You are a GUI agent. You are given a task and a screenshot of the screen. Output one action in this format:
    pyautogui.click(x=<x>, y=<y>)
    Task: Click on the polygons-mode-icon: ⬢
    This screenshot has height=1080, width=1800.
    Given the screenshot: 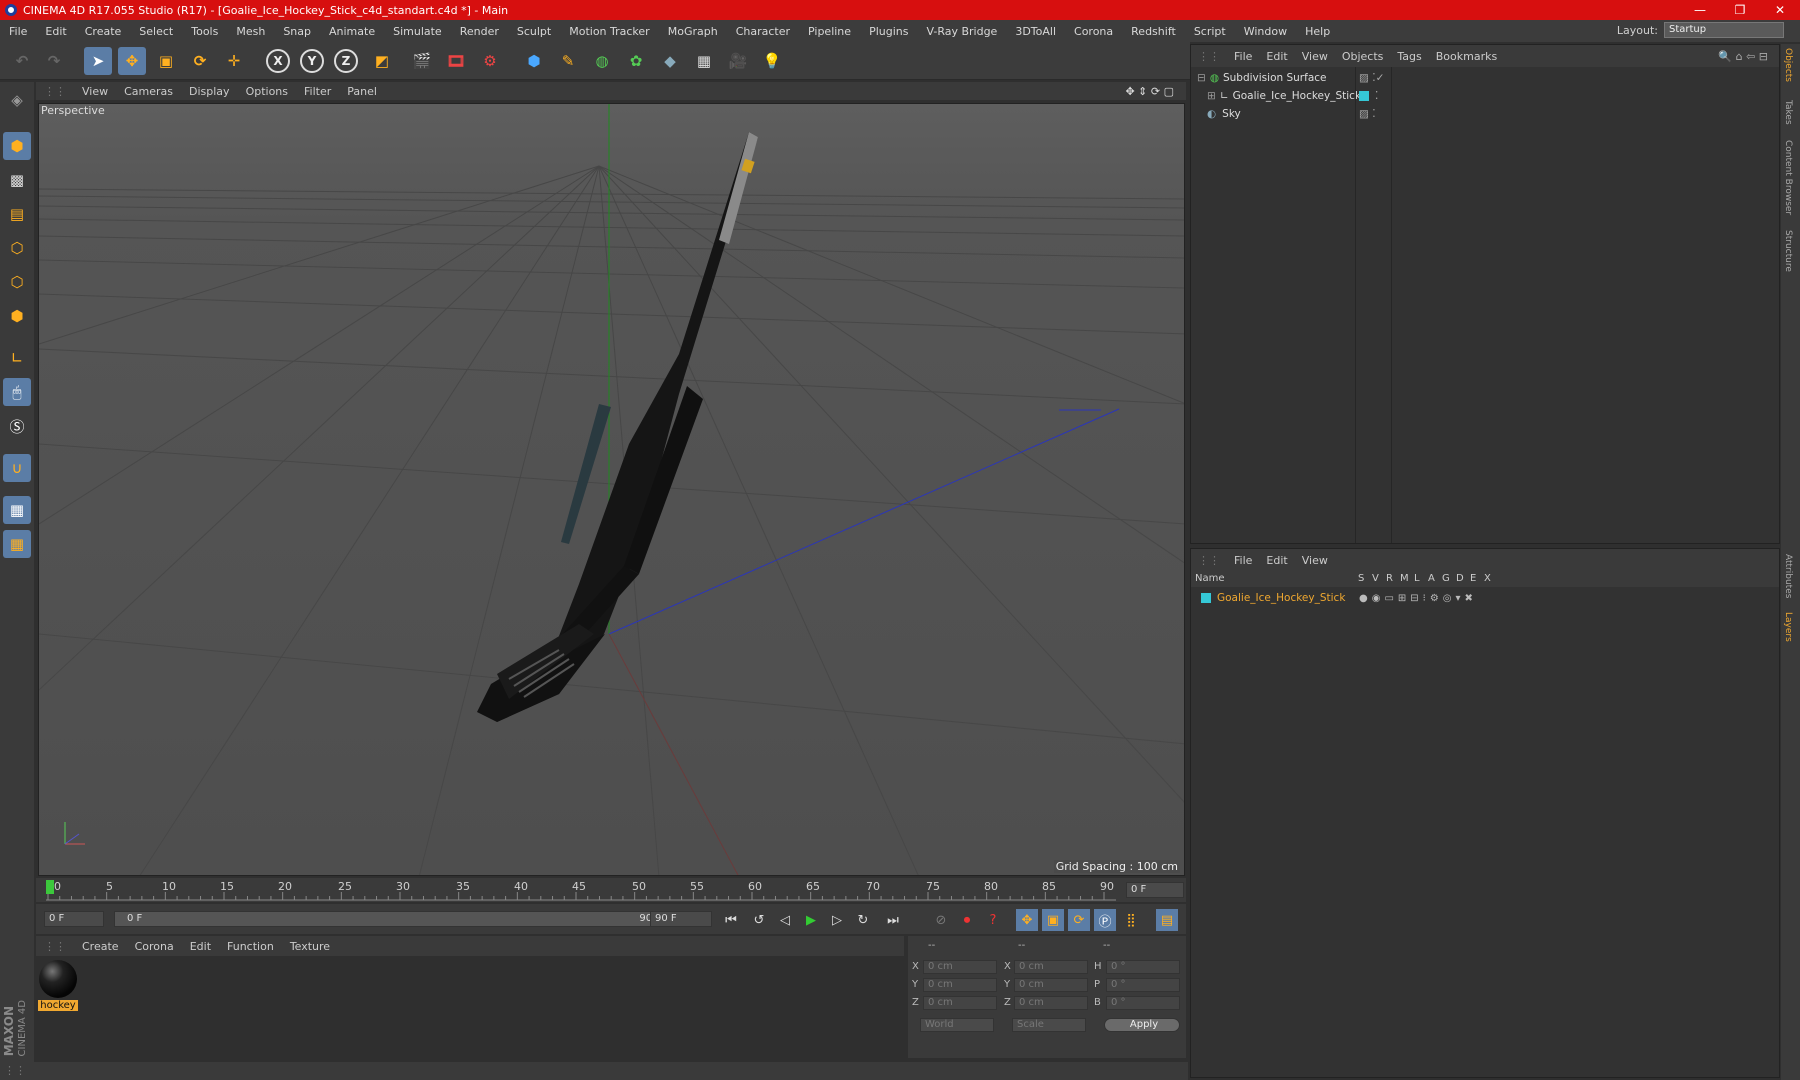 What is the action you would take?
    pyautogui.click(x=17, y=316)
    